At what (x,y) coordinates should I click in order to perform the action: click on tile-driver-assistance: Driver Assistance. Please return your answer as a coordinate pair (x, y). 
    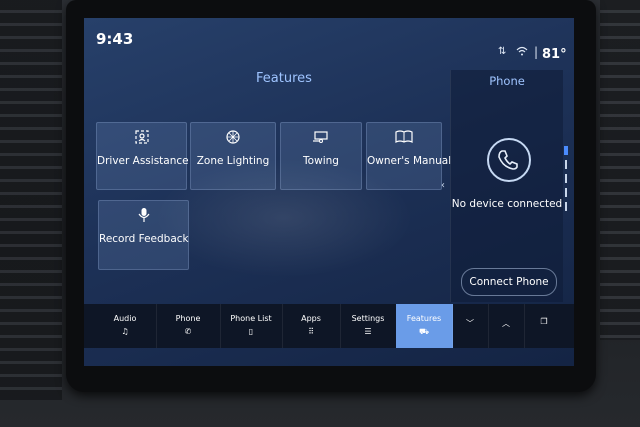
    Looking at the image, I should click on (142, 156).